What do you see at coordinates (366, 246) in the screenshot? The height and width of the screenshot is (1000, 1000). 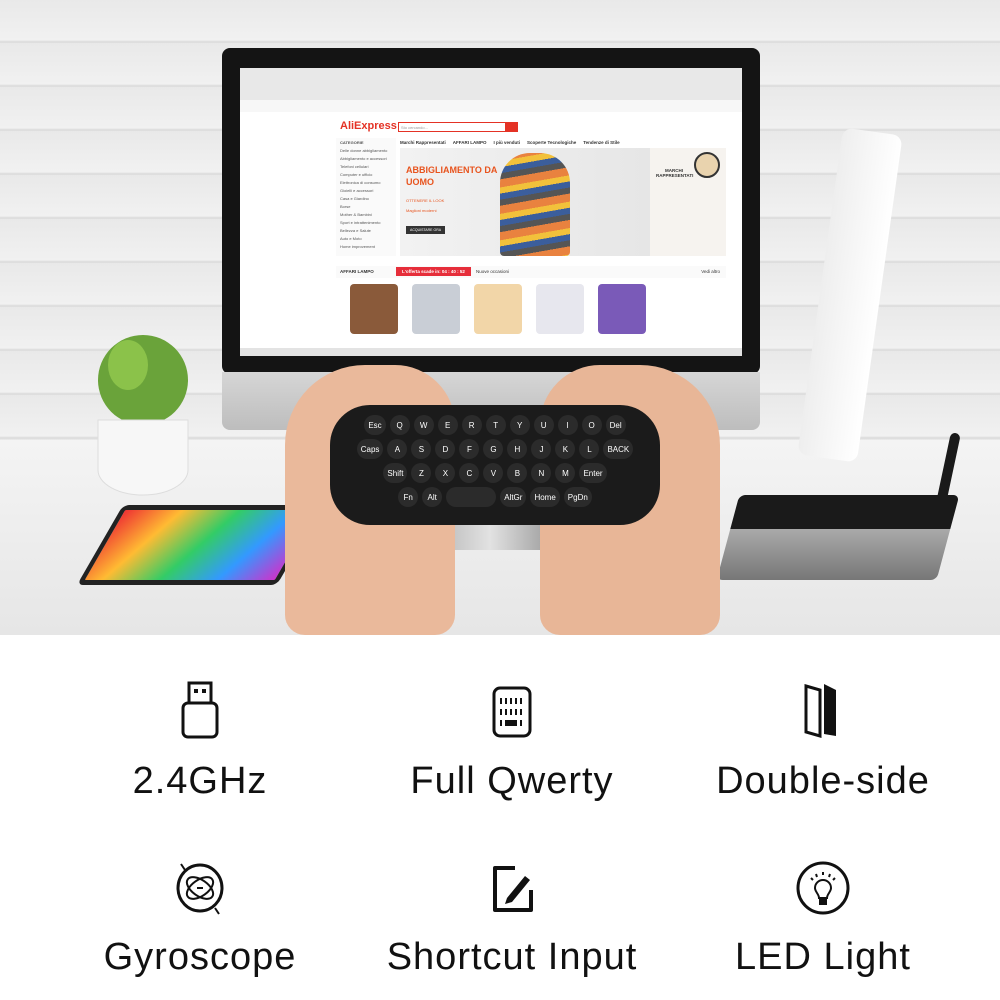 I see `category-item: Home improvement` at bounding box center [366, 246].